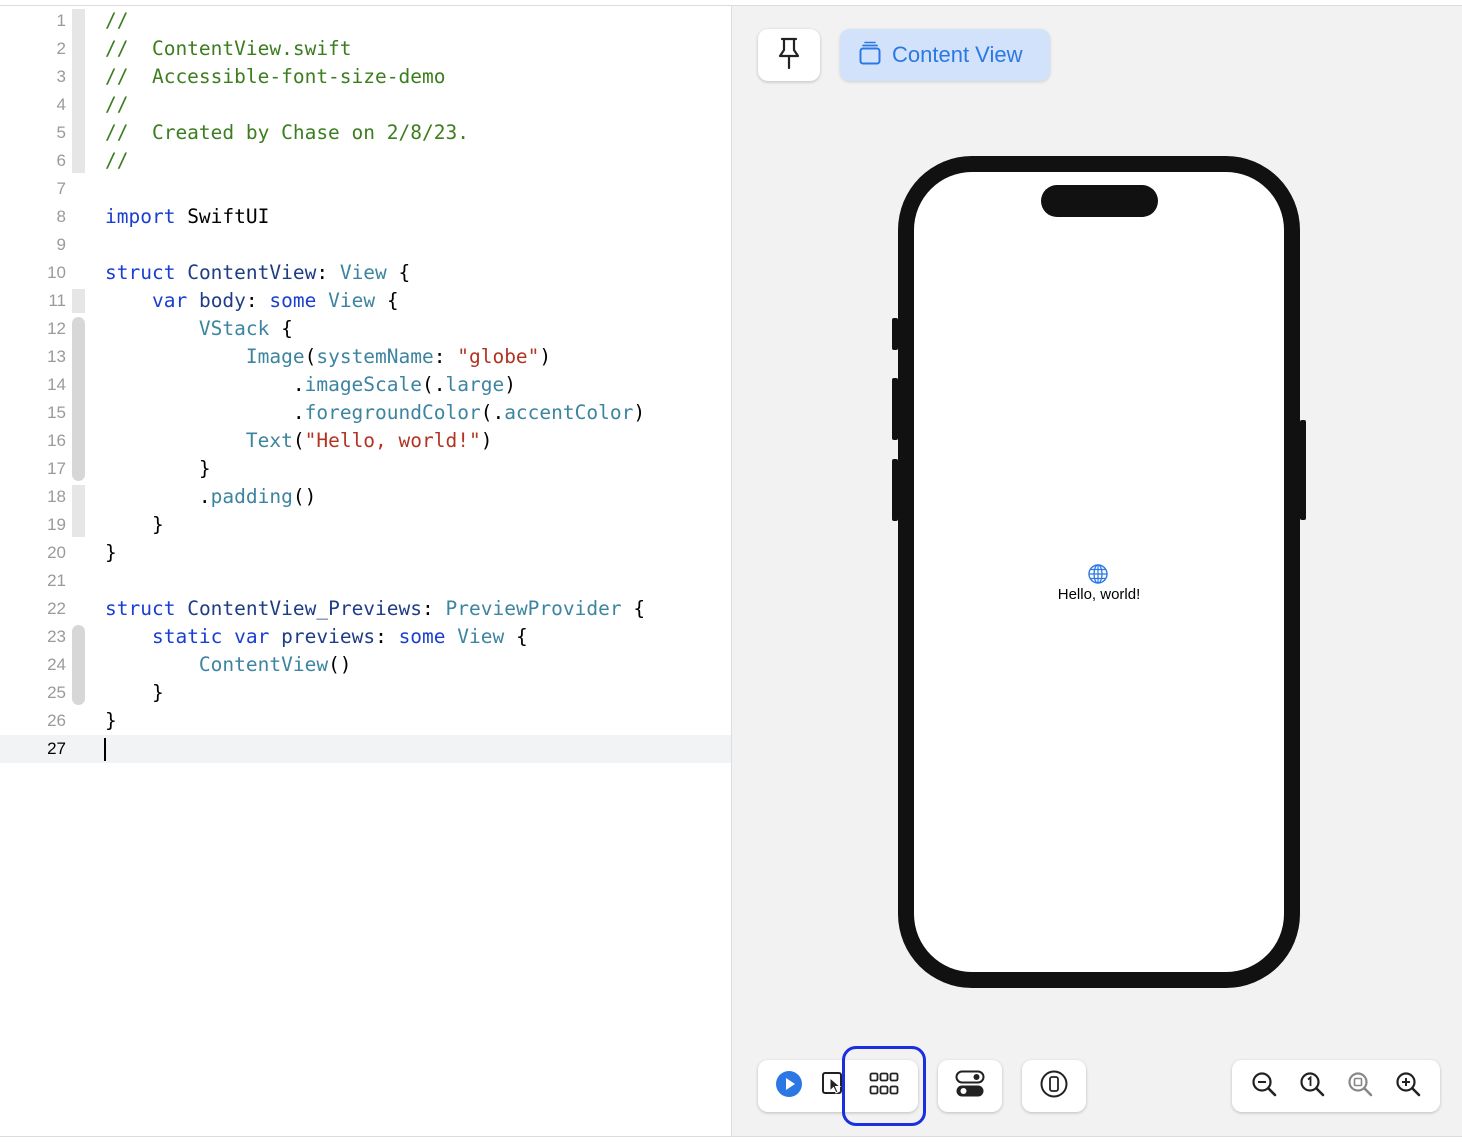 Image resolution: width=1462 pixels, height=1145 pixels. Describe the element at coordinates (56, 272) in the screenshot. I see `line-number: 10` at that location.